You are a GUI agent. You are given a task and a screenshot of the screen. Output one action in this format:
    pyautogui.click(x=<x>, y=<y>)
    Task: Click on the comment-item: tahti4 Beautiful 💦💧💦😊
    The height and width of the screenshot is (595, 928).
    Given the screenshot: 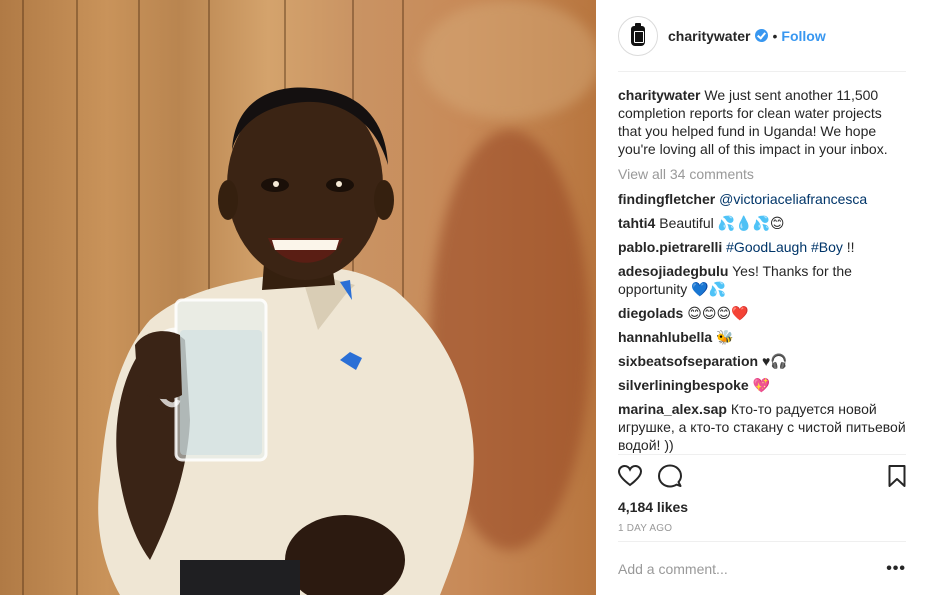 What is the action you would take?
    pyautogui.click(x=762, y=223)
    